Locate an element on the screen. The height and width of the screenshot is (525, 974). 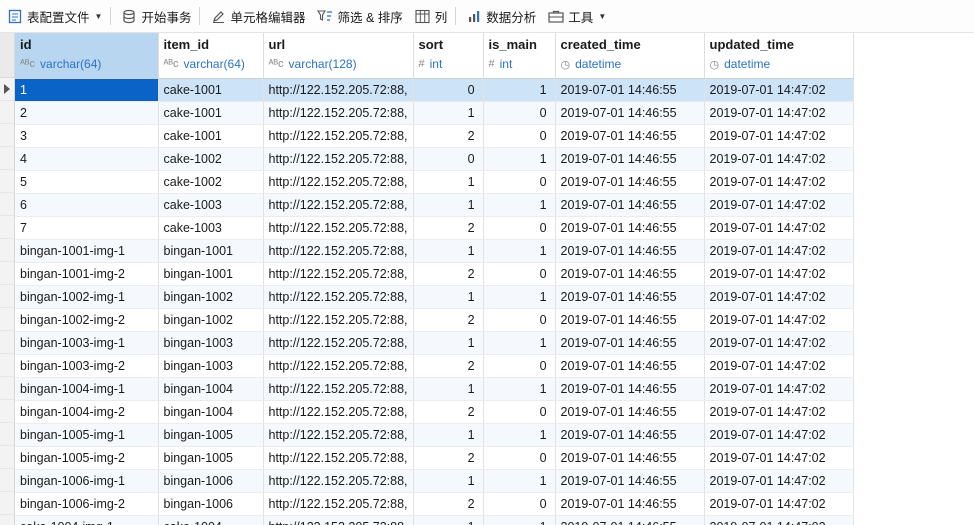
cell-id: bingan-1001-img-1 is located at coordinates (87, 251).